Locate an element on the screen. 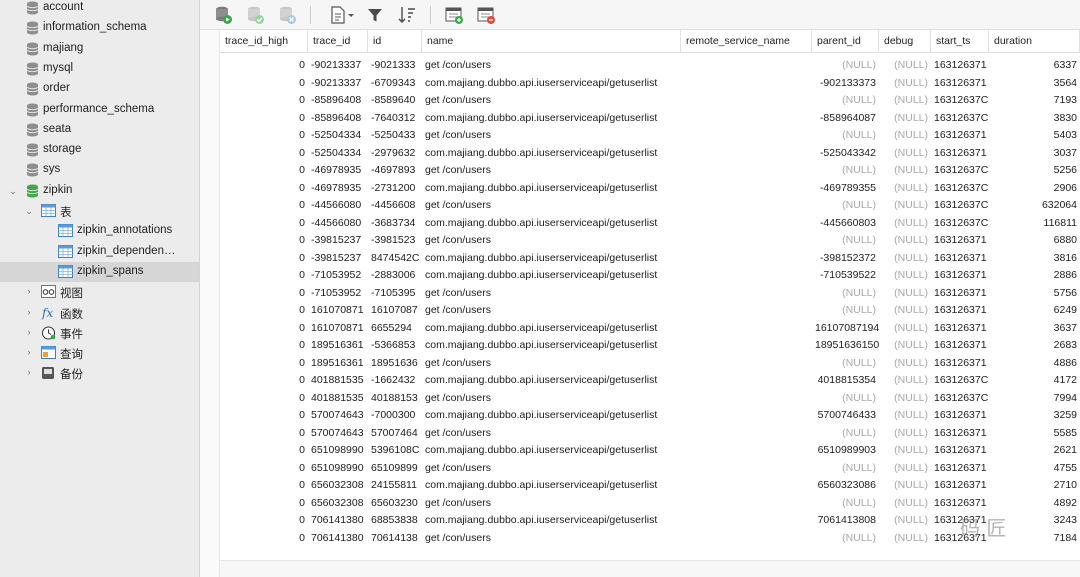 This screenshot has width=1080, height=577. cell-duration: 2710 is located at coordinates (1034, 486).